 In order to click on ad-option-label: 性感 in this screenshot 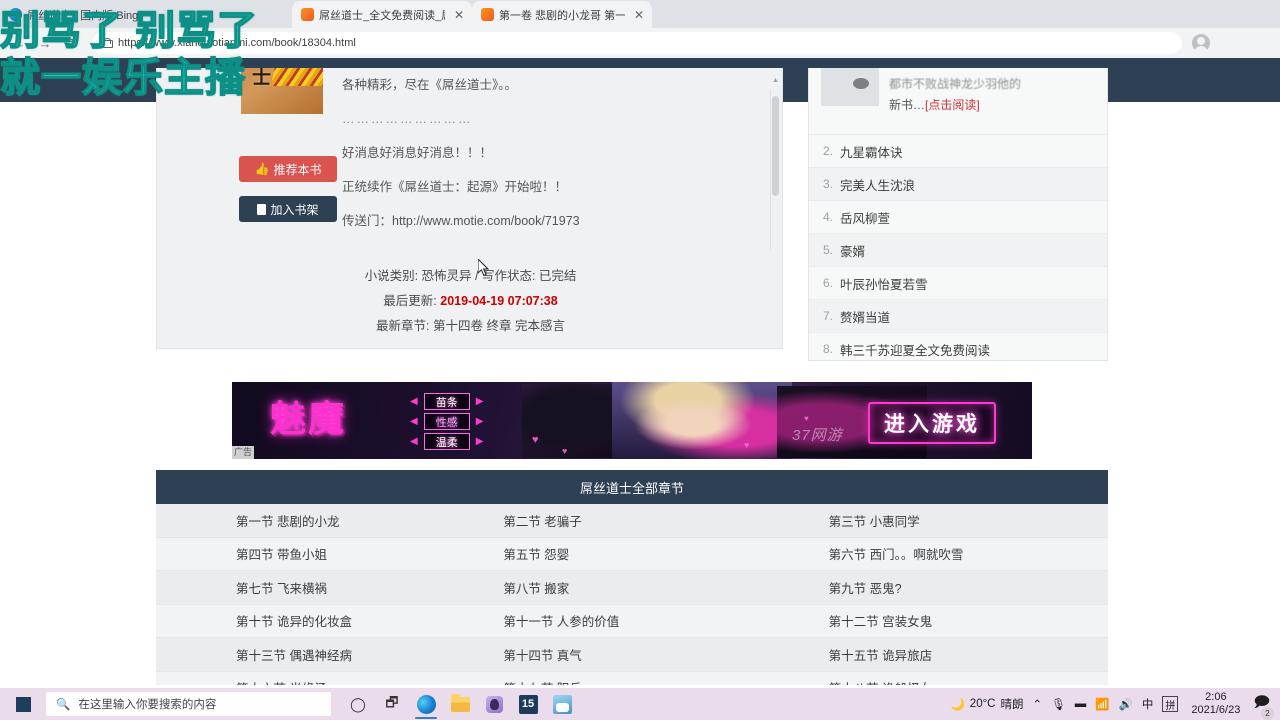, I will do `click(446, 421)`.